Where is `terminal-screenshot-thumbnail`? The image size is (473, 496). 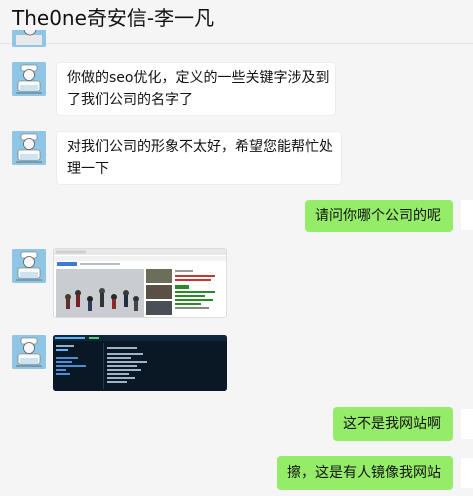 terminal-screenshot-thumbnail is located at coordinates (140, 363).